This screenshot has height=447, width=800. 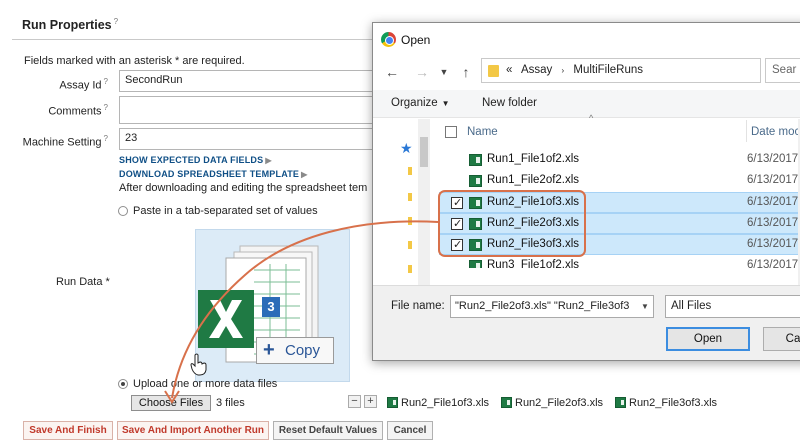 What do you see at coordinates (249, 110) in the screenshot?
I see `comments-textarea` at bounding box center [249, 110].